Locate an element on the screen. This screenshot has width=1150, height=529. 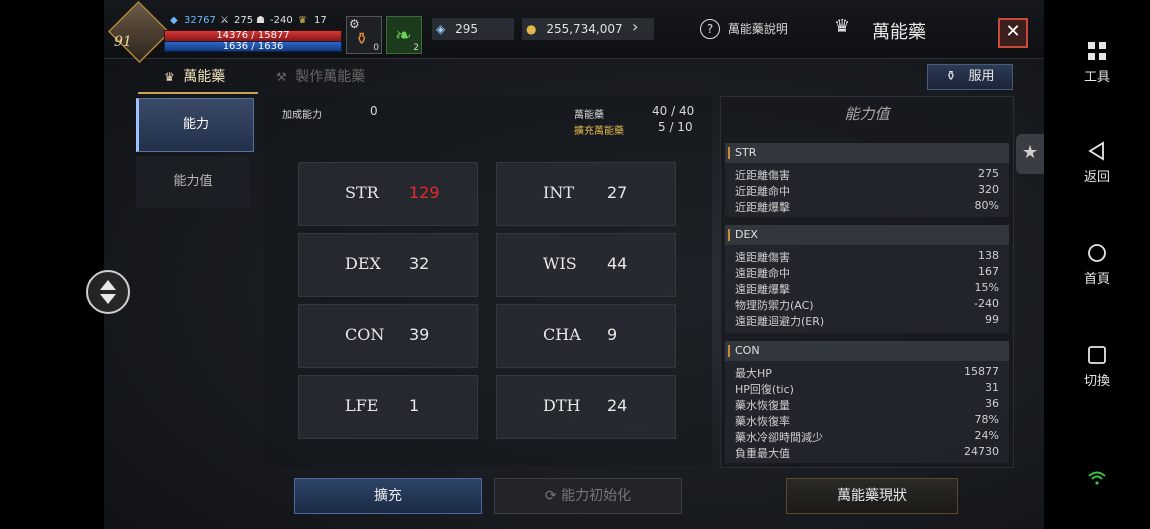
trophy-icon: ♛ is located at coordinates (302, 20).